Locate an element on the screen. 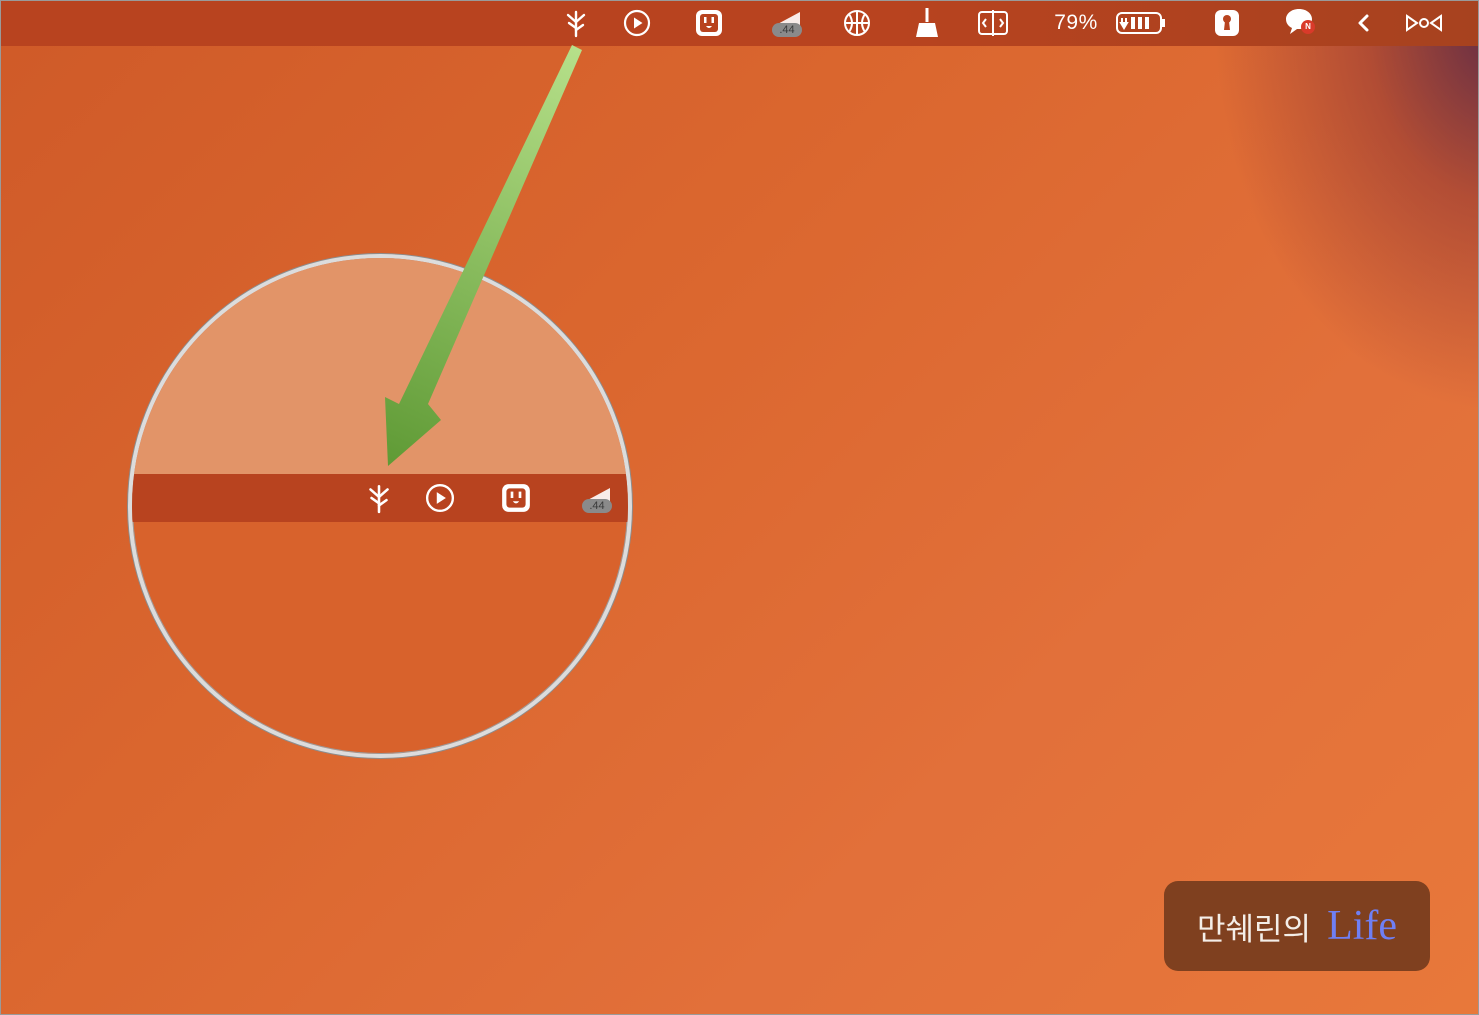 This screenshot has width=1479, height=1015. pointer-arrow is located at coordinates (483, 255).